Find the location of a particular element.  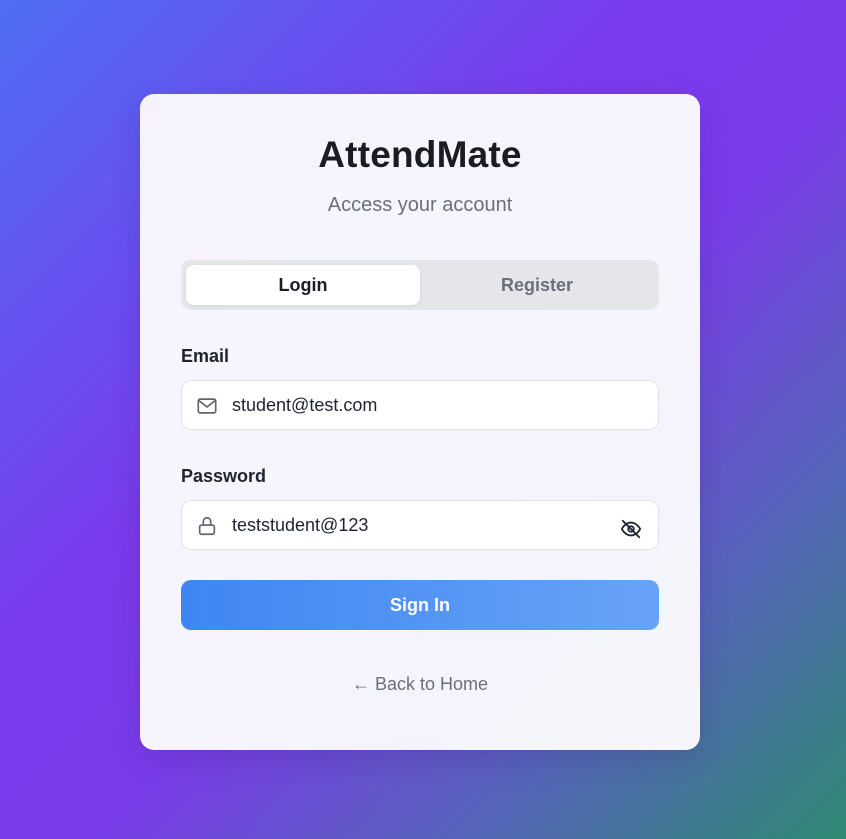

eye-off-icon is located at coordinates (631, 529).